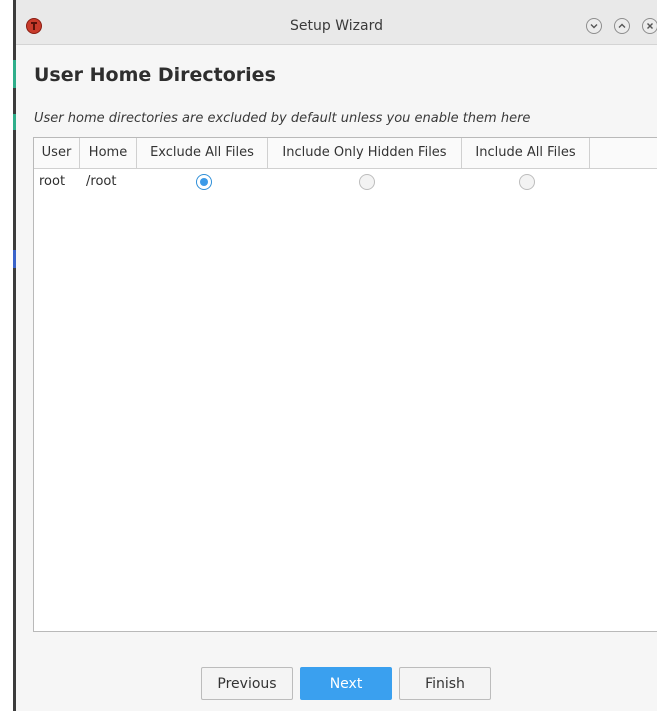  I want to click on title-bar: Setup Wizard, so click(336, 22).